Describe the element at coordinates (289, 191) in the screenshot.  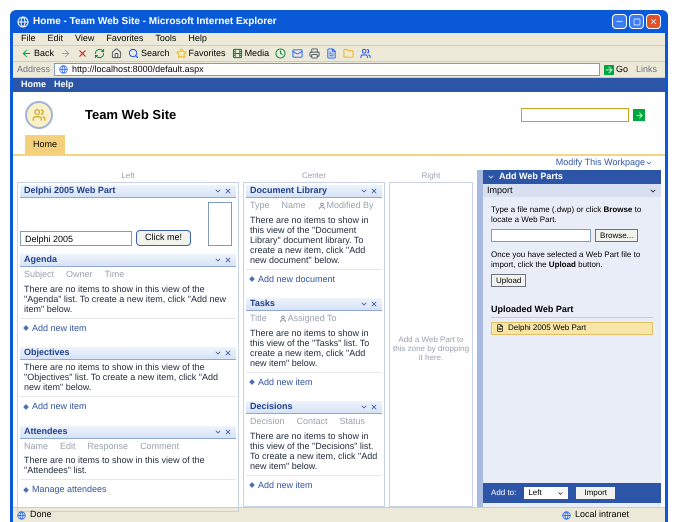
I see `web-part-title: Document Library` at that location.